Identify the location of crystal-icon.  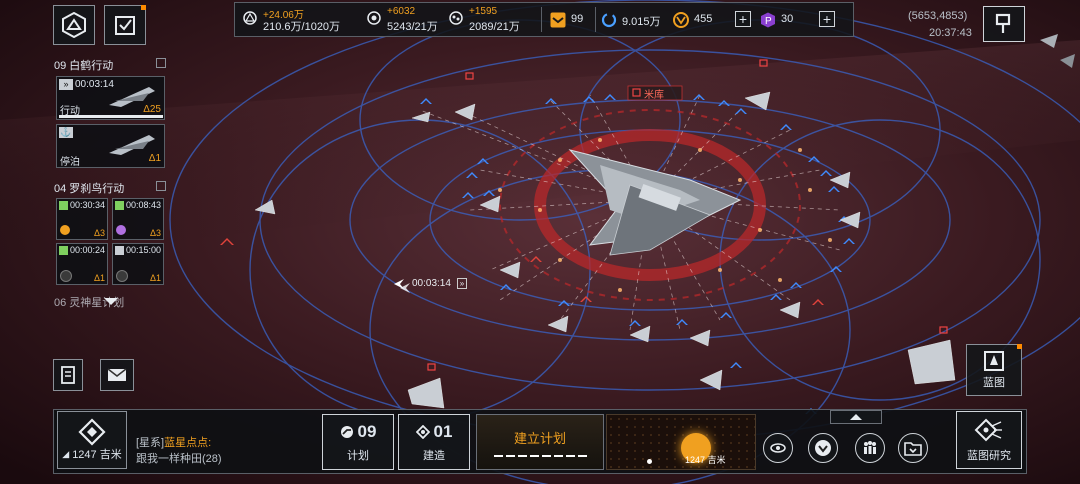
(374, 18).